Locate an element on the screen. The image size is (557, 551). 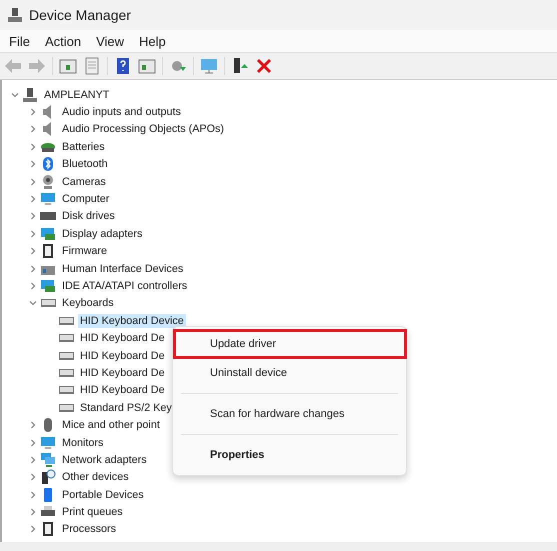
menu-item: File is located at coordinates (22, 41).